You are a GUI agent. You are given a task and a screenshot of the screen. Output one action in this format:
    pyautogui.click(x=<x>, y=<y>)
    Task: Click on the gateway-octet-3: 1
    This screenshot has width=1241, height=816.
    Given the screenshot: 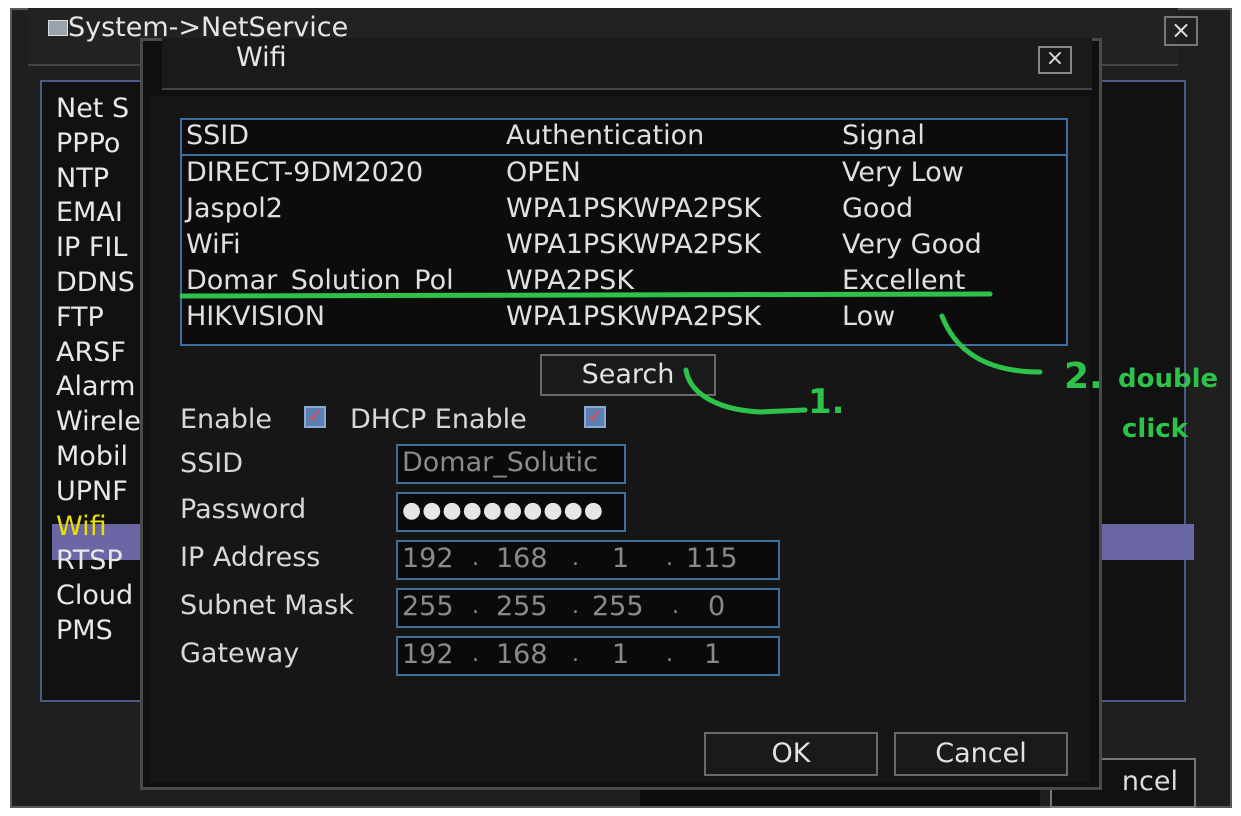 What is the action you would take?
    pyautogui.click(x=621, y=654)
    